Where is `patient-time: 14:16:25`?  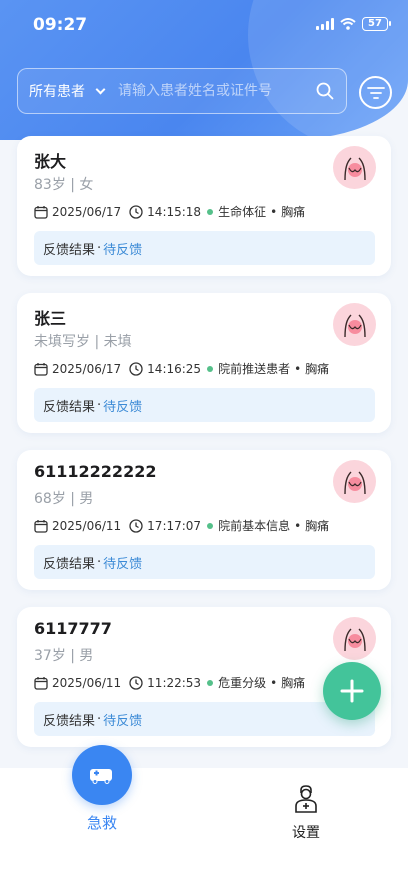
patient-time: 14:16:25 is located at coordinates (174, 368).